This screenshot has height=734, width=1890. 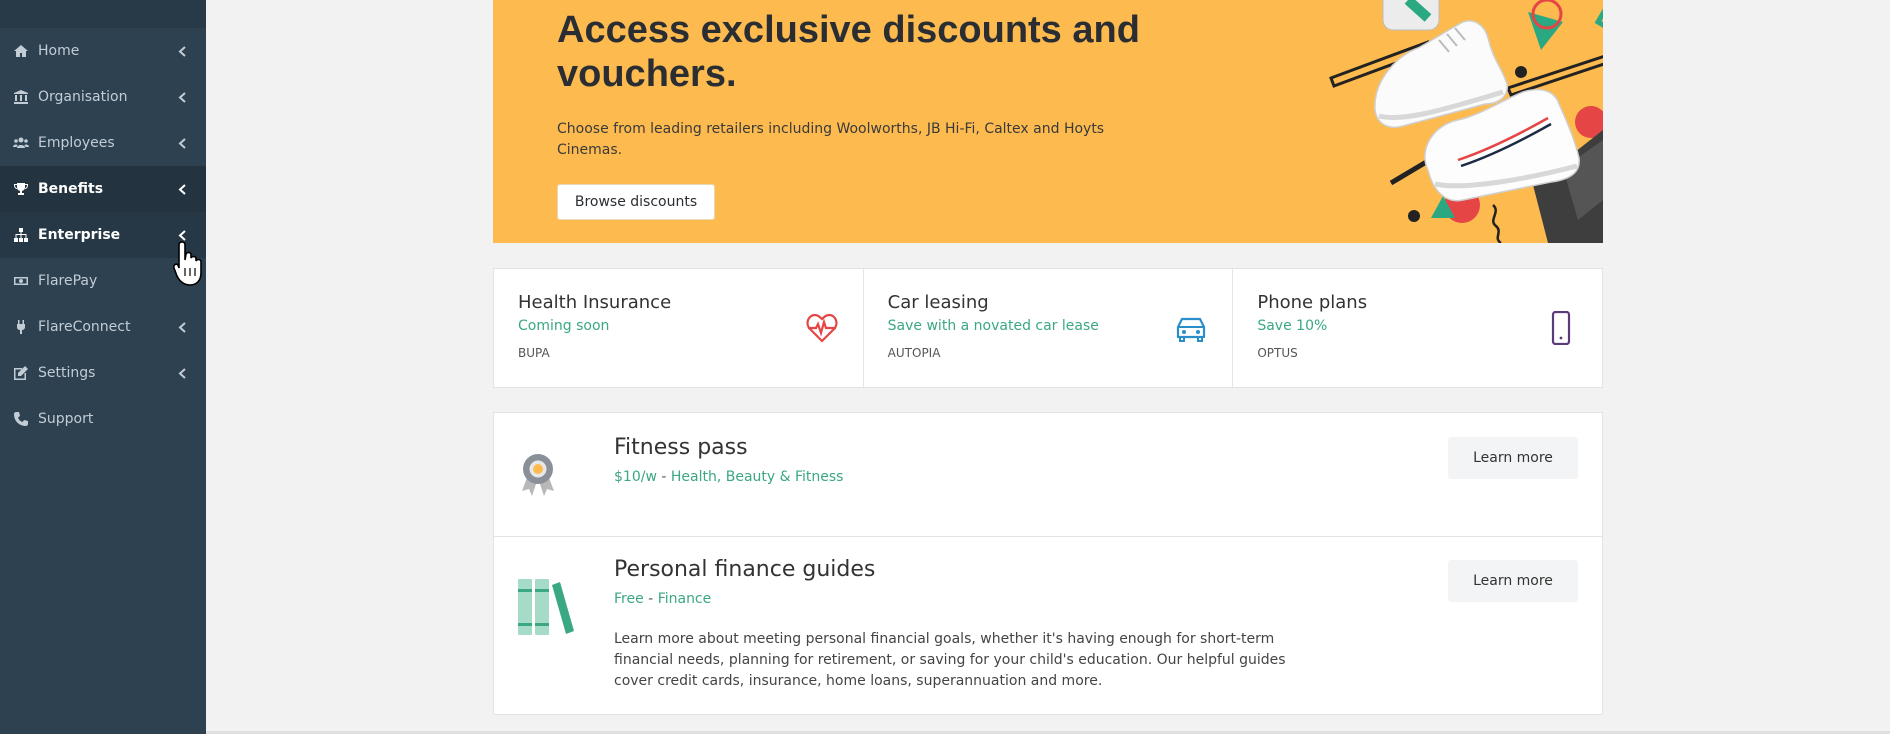 I want to click on mobile-phone-icon, so click(x=1561, y=328).